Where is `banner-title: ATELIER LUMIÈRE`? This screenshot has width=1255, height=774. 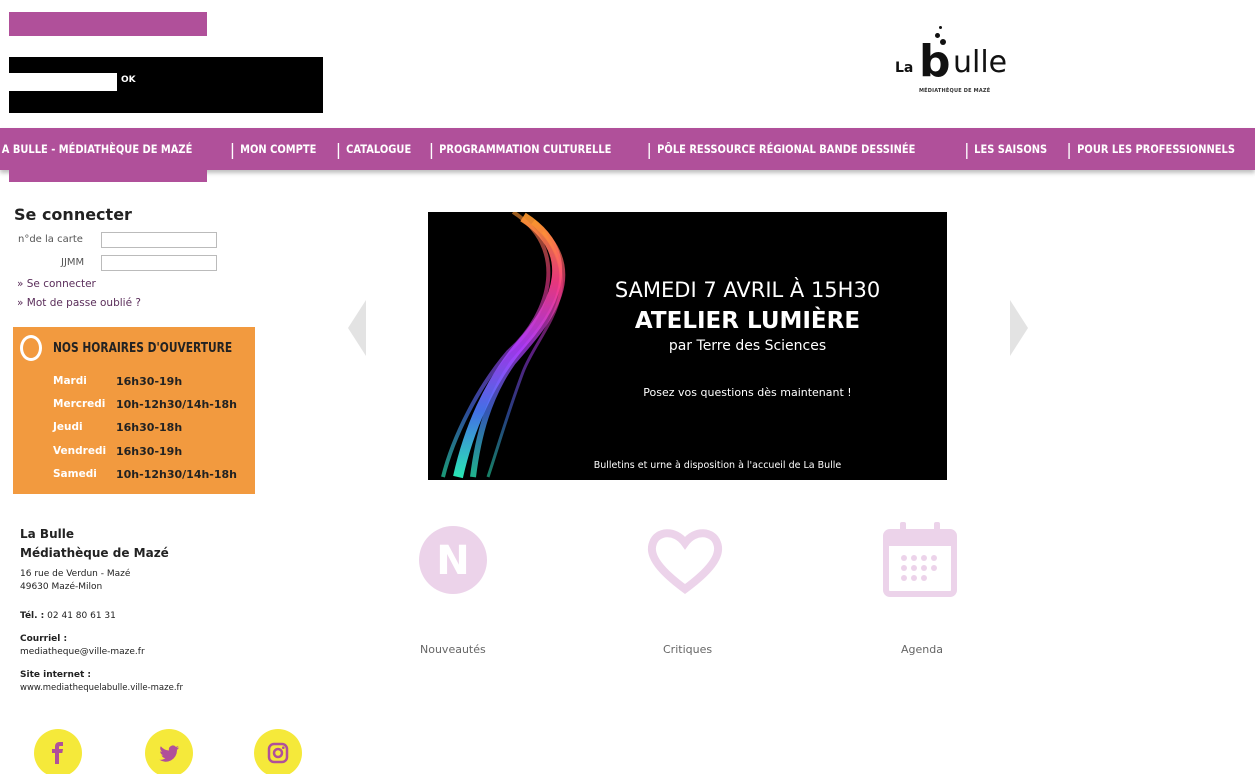
banner-title: ATELIER LUMIÈRE is located at coordinates (747, 321).